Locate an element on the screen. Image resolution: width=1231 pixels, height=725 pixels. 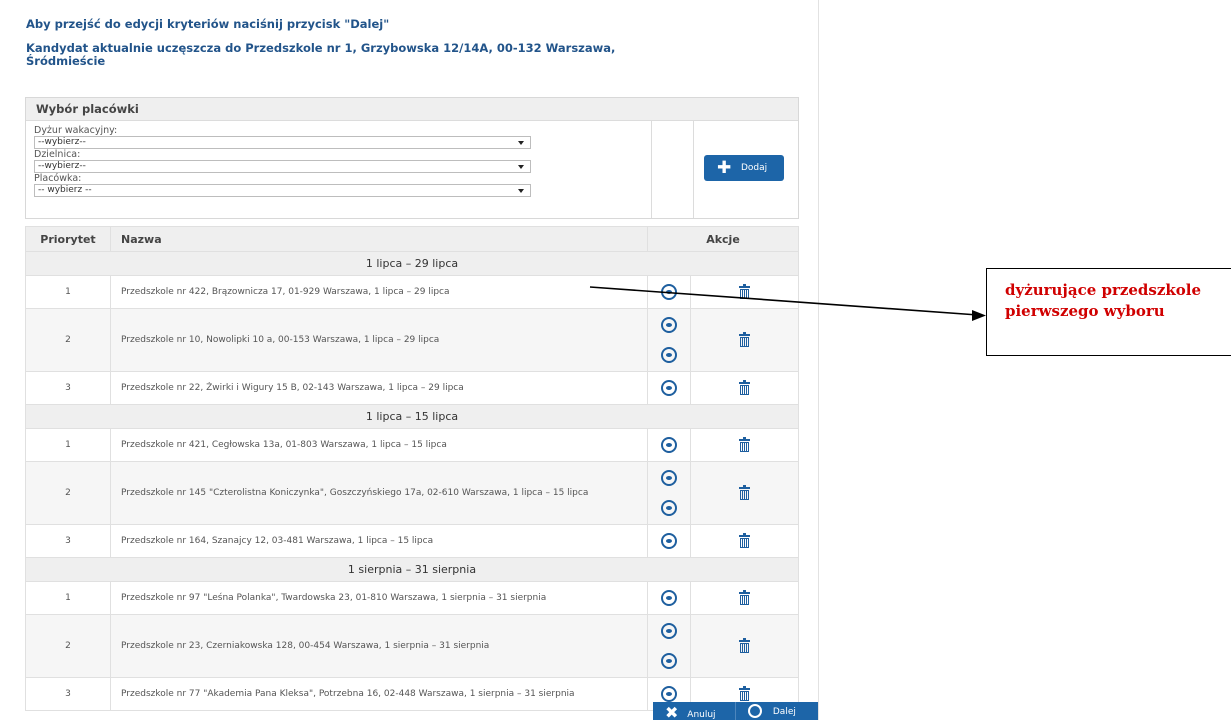
callout-line-2: pierwszego wyboru is located at coordinates (1085, 311).